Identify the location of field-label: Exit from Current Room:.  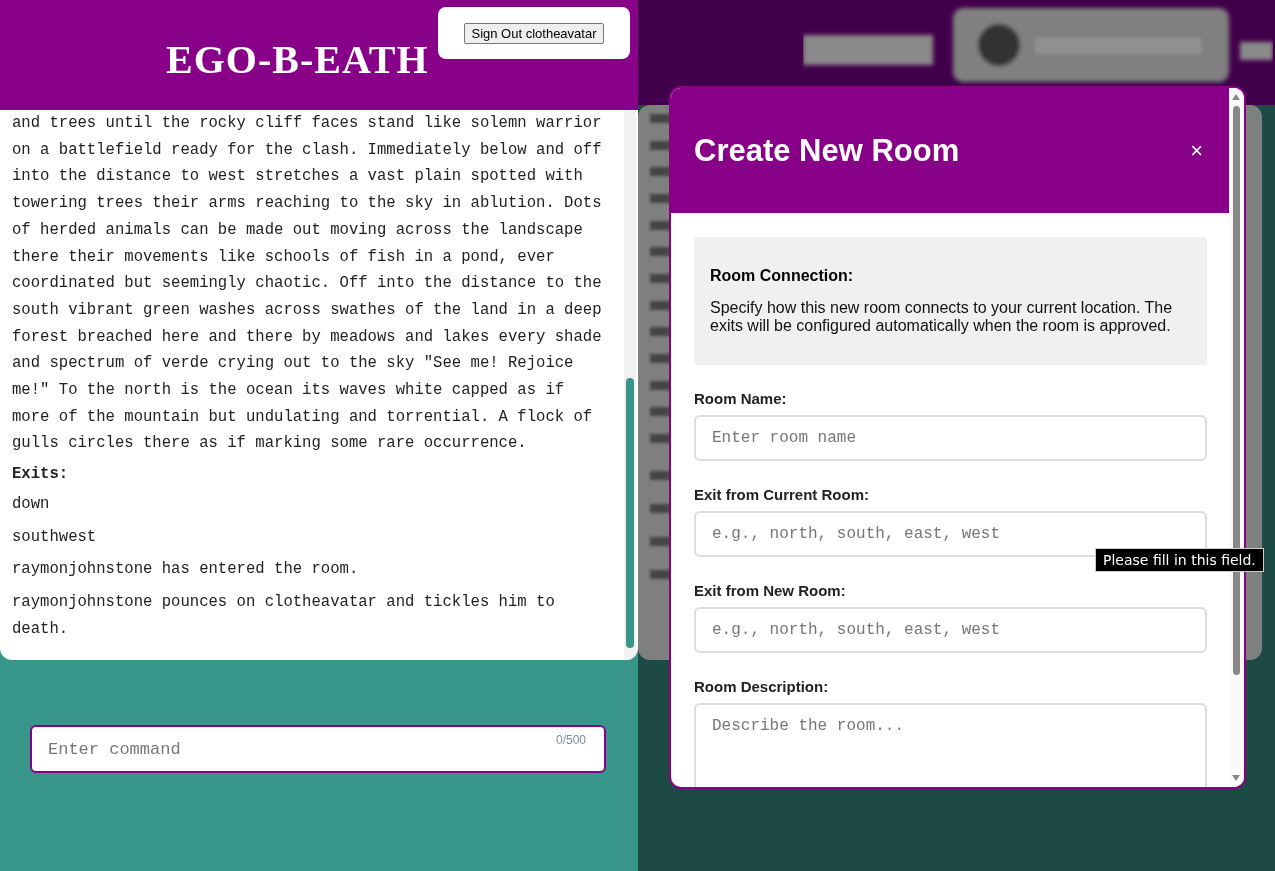
(781, 494).